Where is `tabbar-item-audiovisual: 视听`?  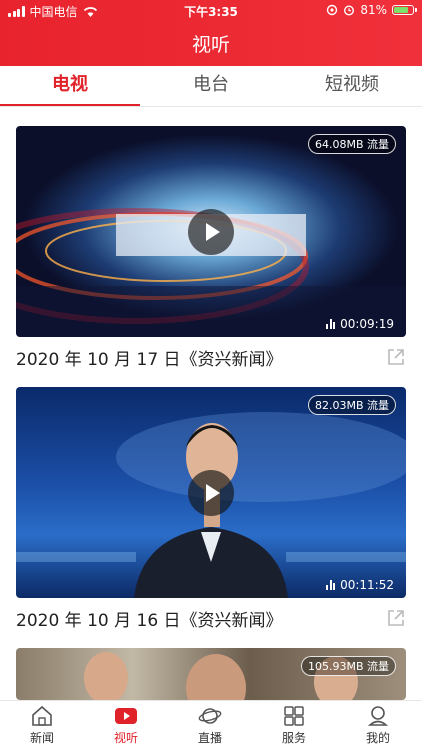 tabbar-item-audiovisual: 视听 is located at coordinates (126, 725).